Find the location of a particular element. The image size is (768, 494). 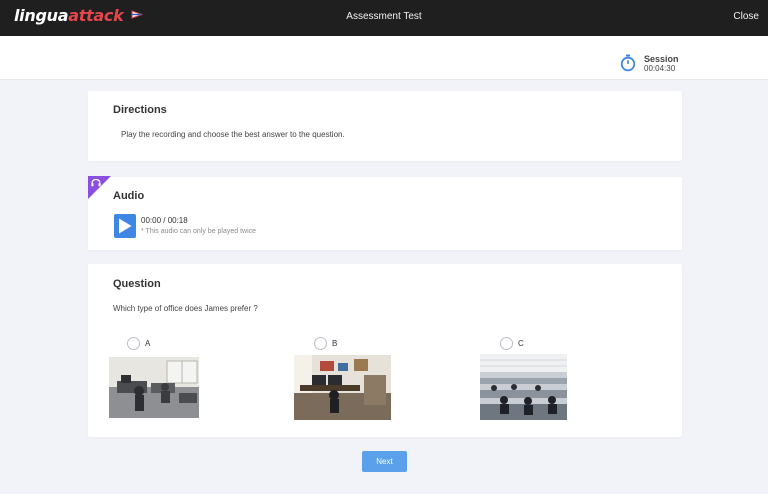

option-a-image is located at coordinates (154, 387).